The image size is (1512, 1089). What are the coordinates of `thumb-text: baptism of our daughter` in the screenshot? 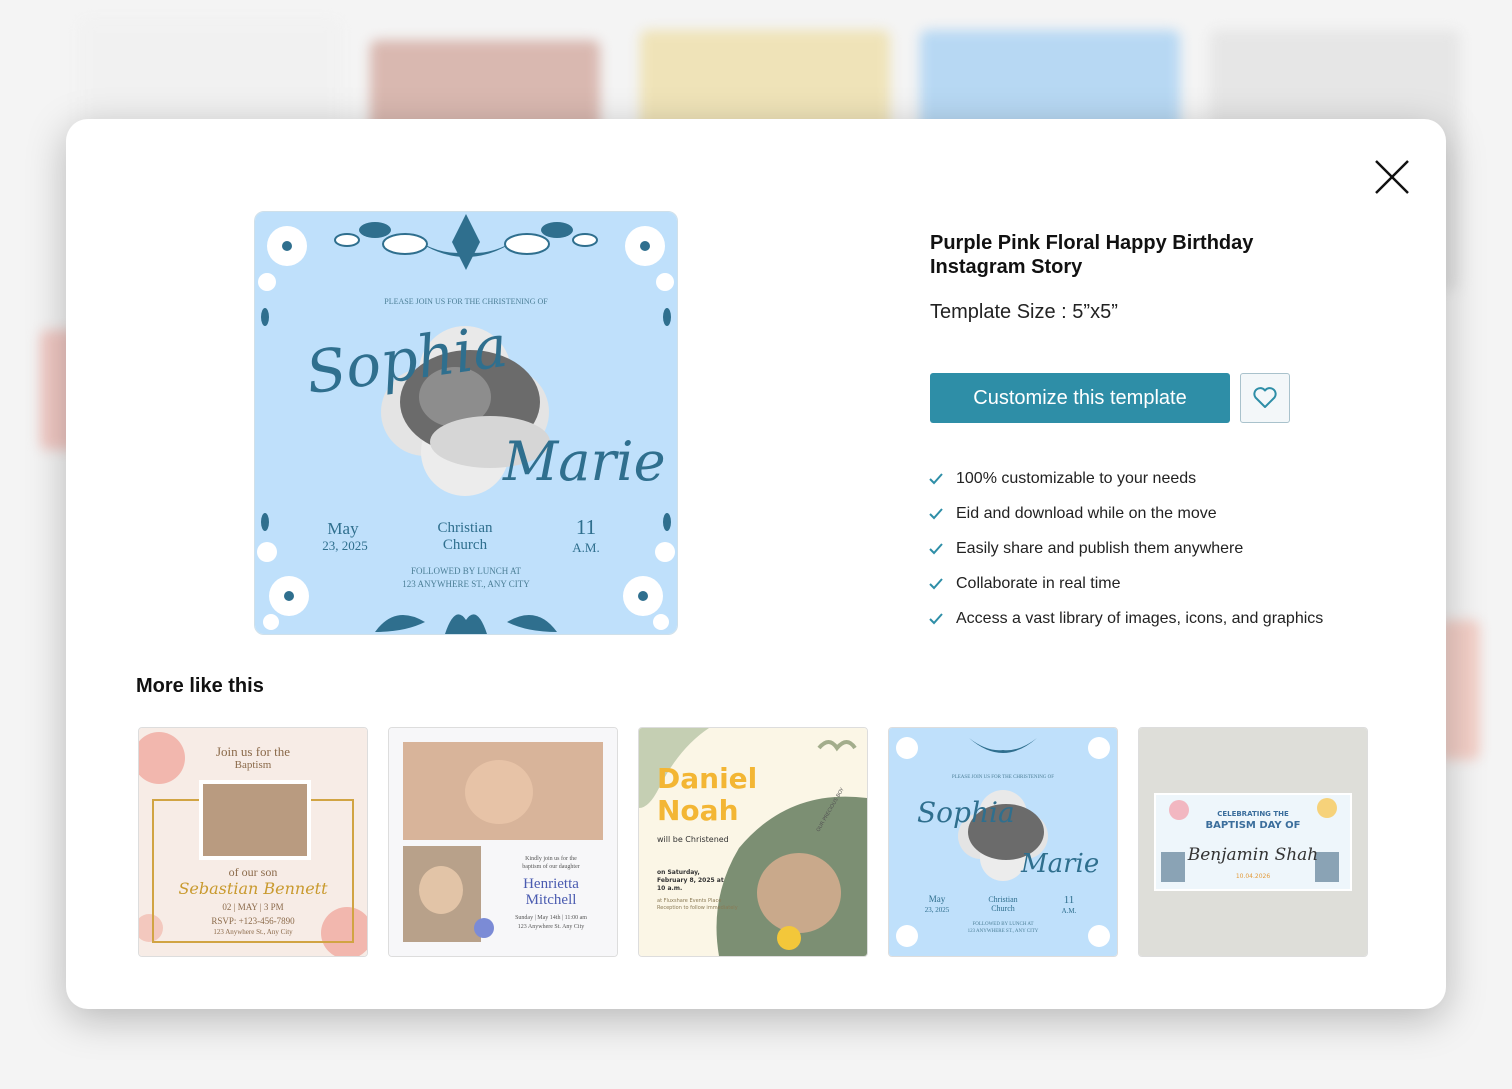 It's located at (551, 866).